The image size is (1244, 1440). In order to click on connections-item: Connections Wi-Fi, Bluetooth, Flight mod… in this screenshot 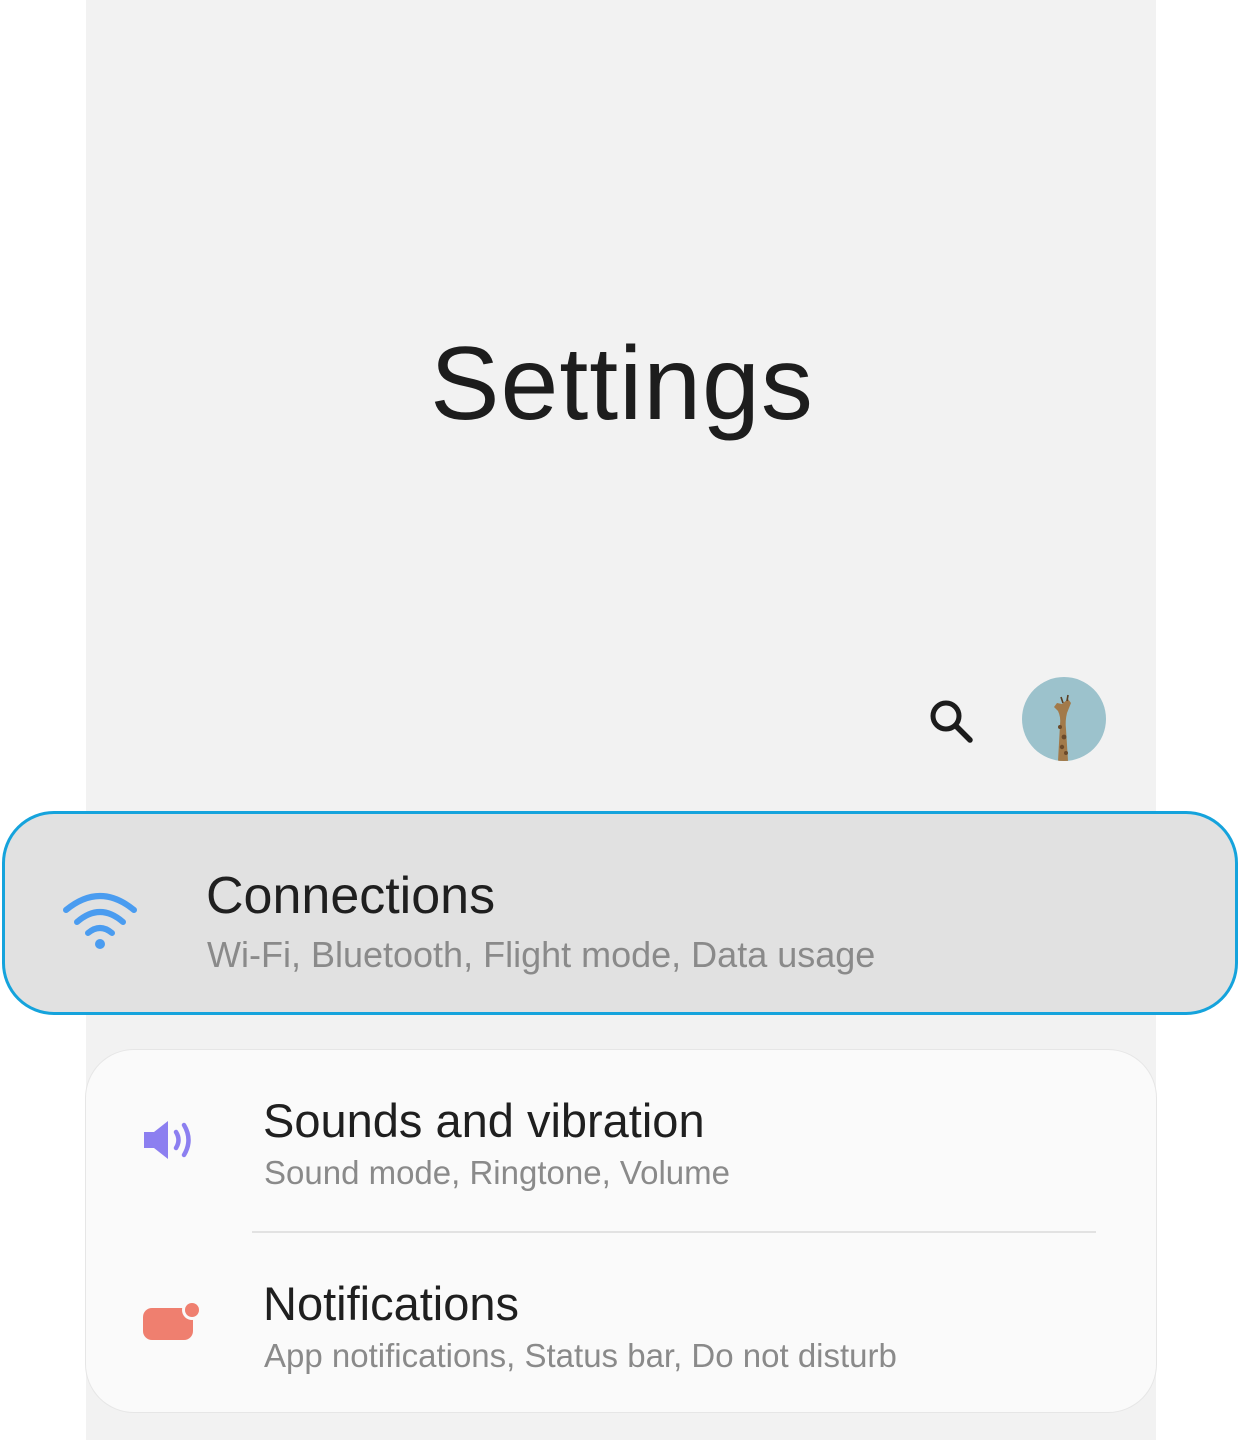, I will do `click(620, 913)`.